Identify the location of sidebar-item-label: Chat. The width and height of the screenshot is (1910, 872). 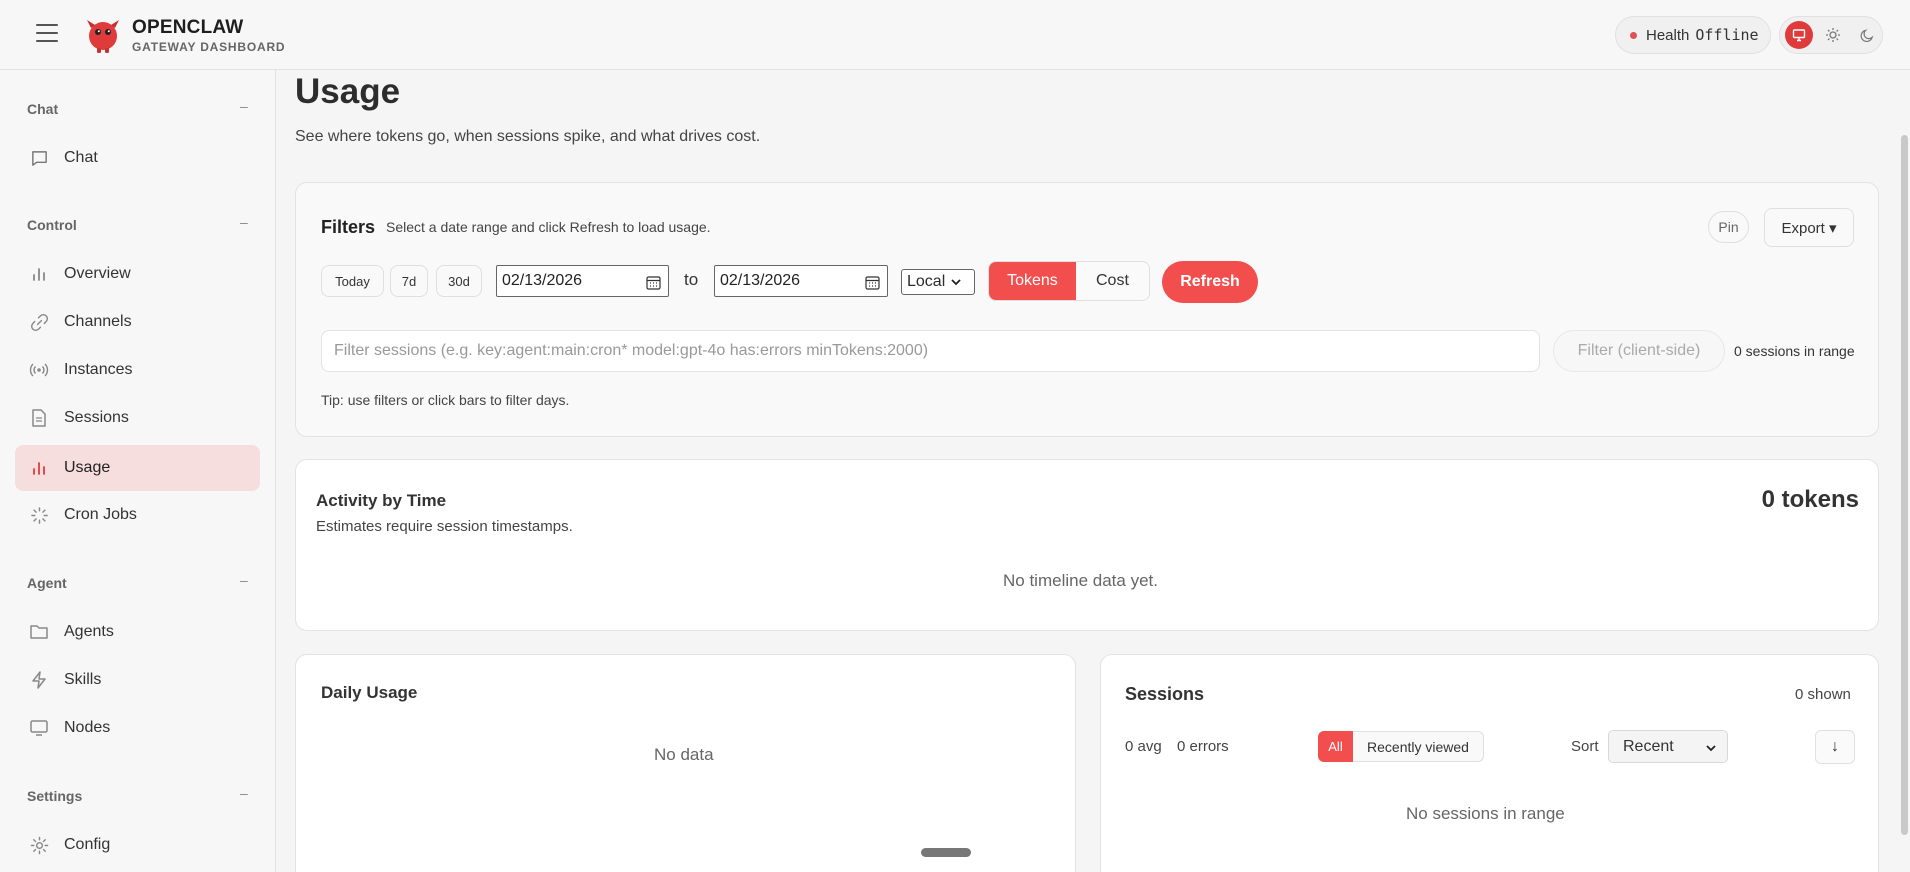
(81, 157).